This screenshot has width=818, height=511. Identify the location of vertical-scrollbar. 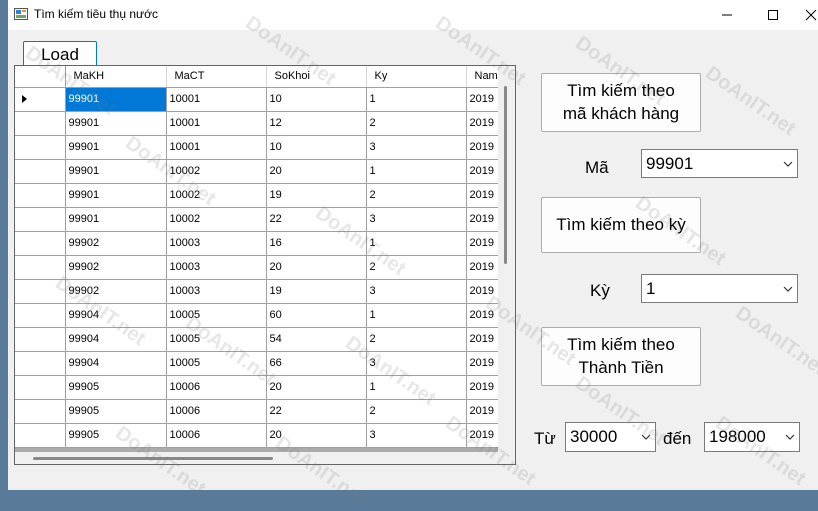
(506, 265).